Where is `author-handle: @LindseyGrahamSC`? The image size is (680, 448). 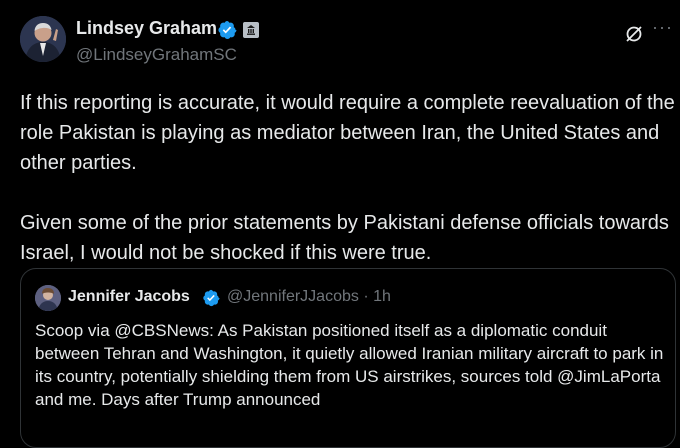
author-handle: @LindseyGrahamSC is located at coordinates (156, 55).